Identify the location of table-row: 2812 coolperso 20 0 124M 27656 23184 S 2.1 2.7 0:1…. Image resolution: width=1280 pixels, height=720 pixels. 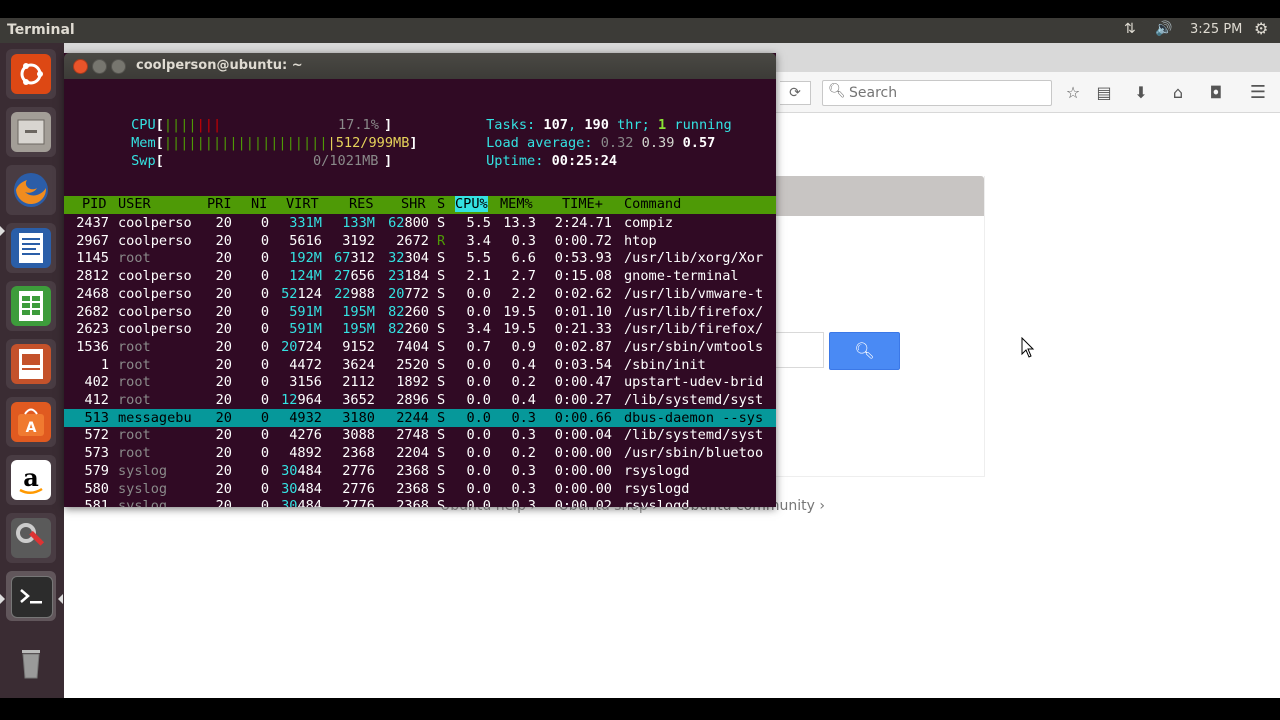
(420, 276).